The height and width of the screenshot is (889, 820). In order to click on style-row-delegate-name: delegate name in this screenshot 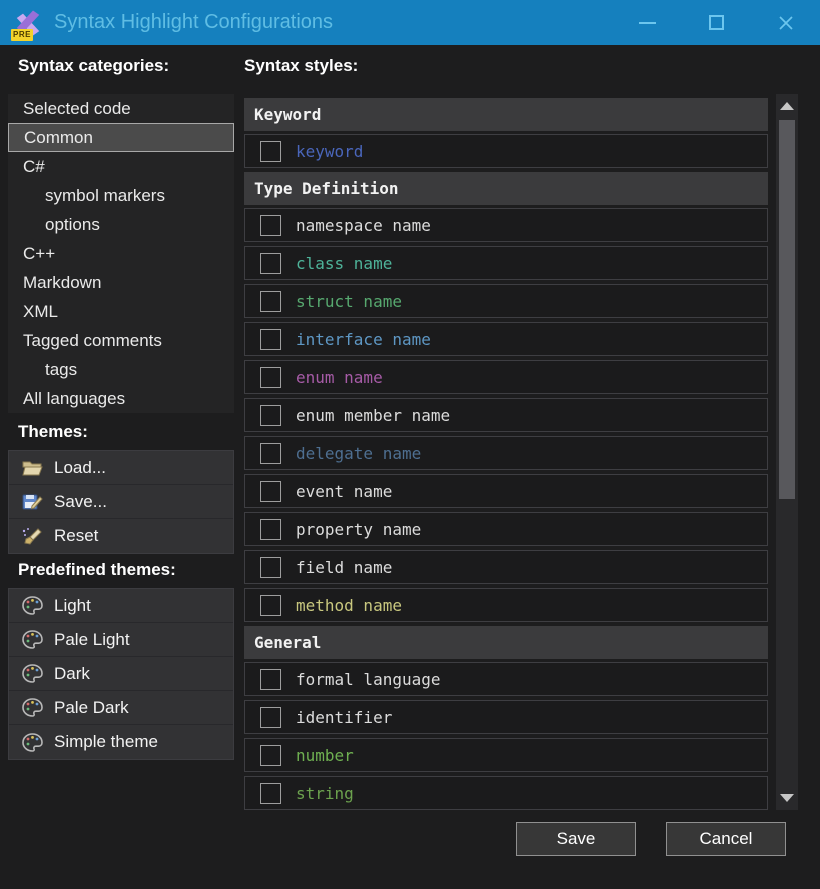, I will do `click(506, 453)`.